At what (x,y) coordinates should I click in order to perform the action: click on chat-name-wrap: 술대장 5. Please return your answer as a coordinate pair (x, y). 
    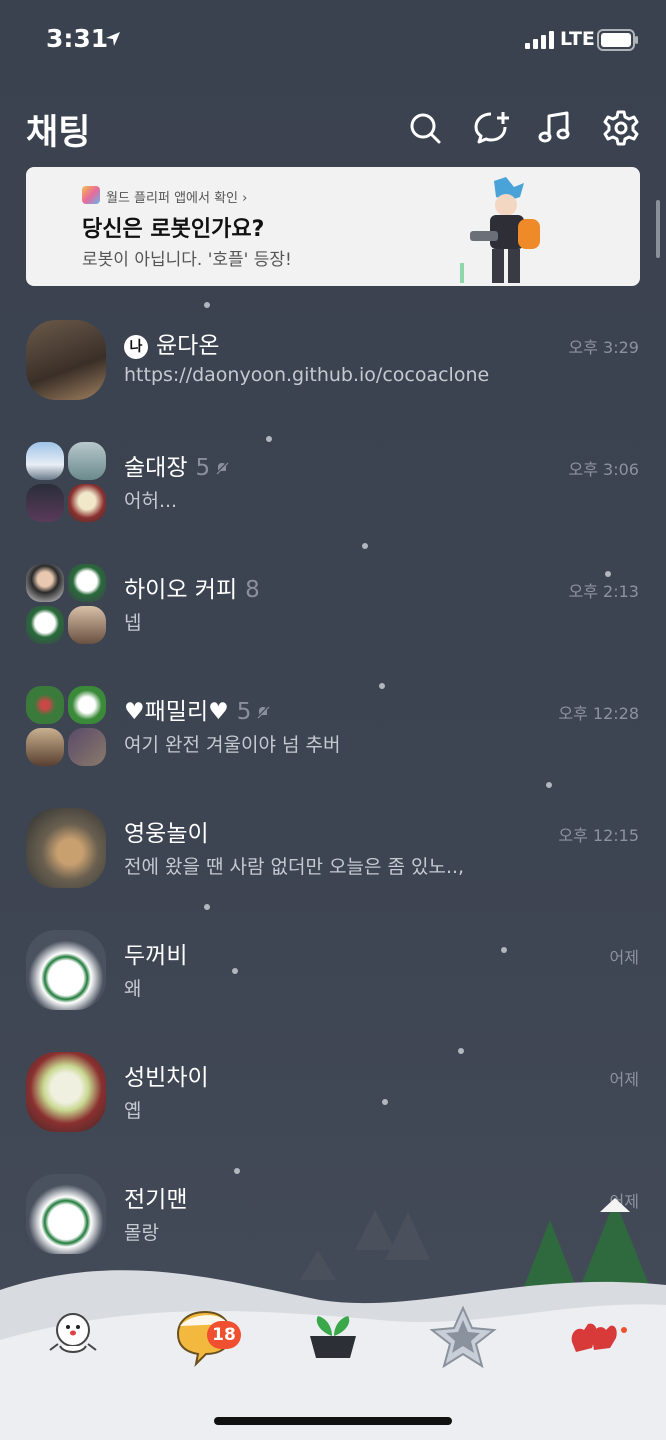
    Looking at the image, I should click on (177, 465).